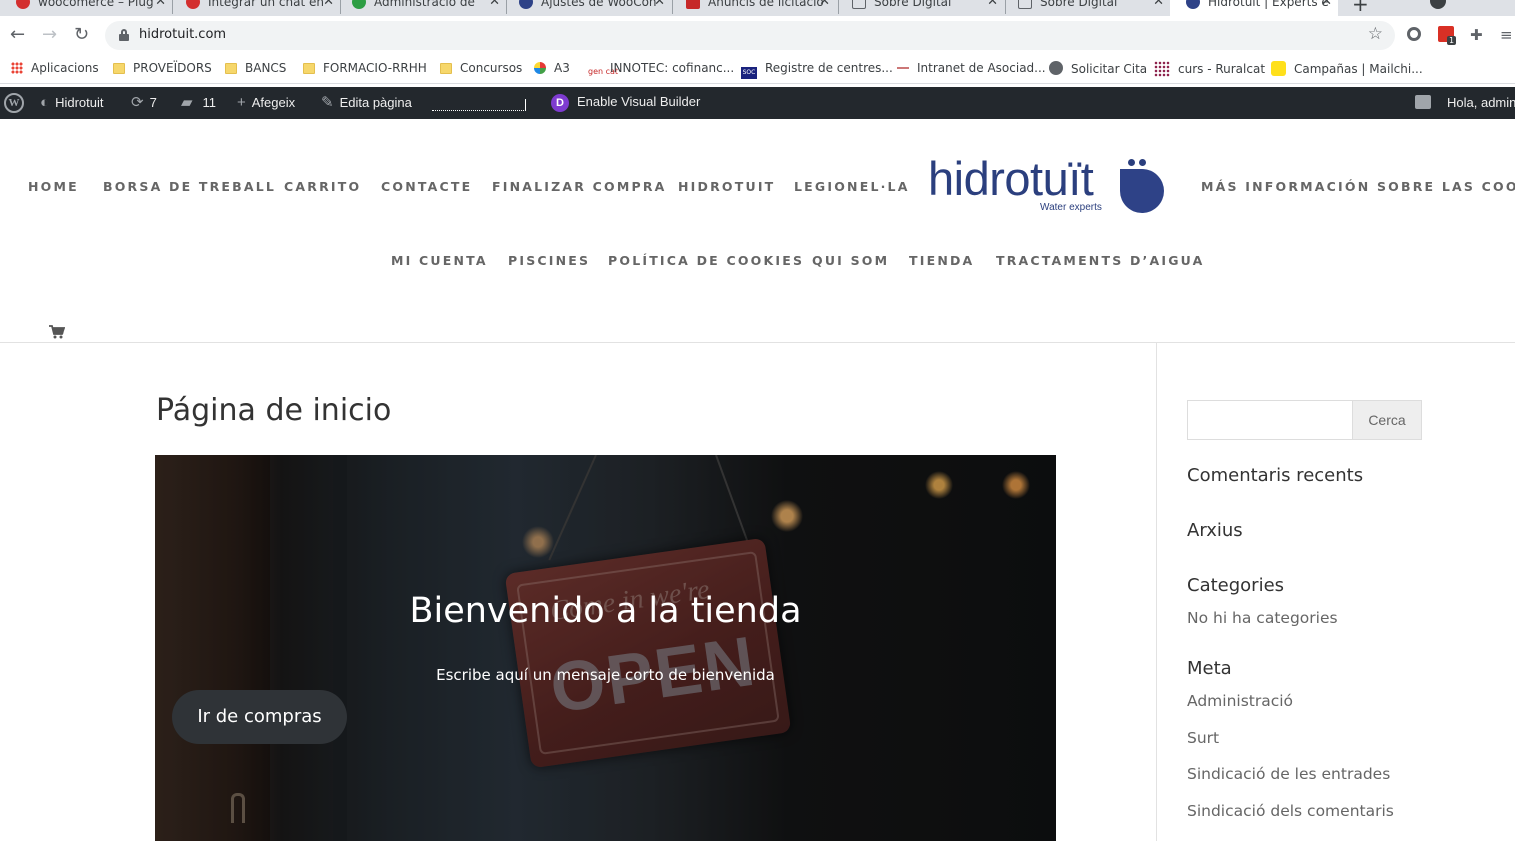 The height and width of the screenshot is (841, 1515). I want to click on water-drop-icon, so click(1142, 191).